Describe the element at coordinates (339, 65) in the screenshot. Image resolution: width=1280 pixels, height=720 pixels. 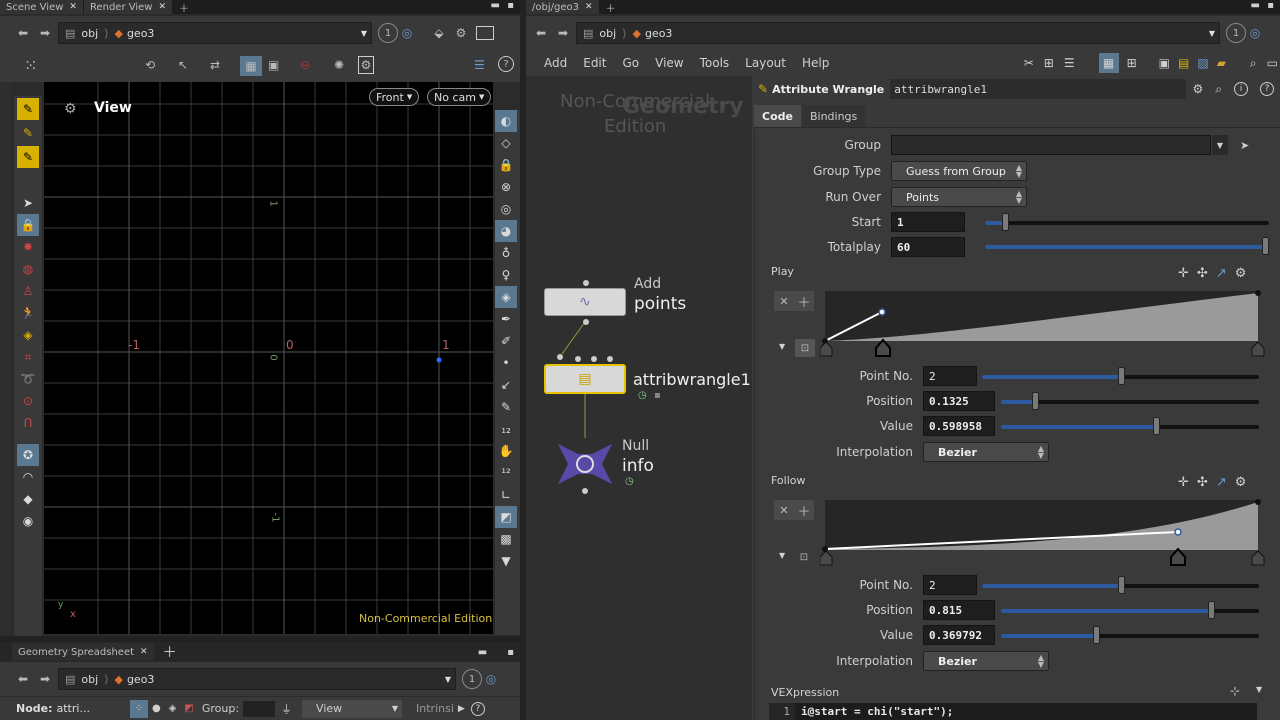
I see `flipbook-icon: ✺` at that location.